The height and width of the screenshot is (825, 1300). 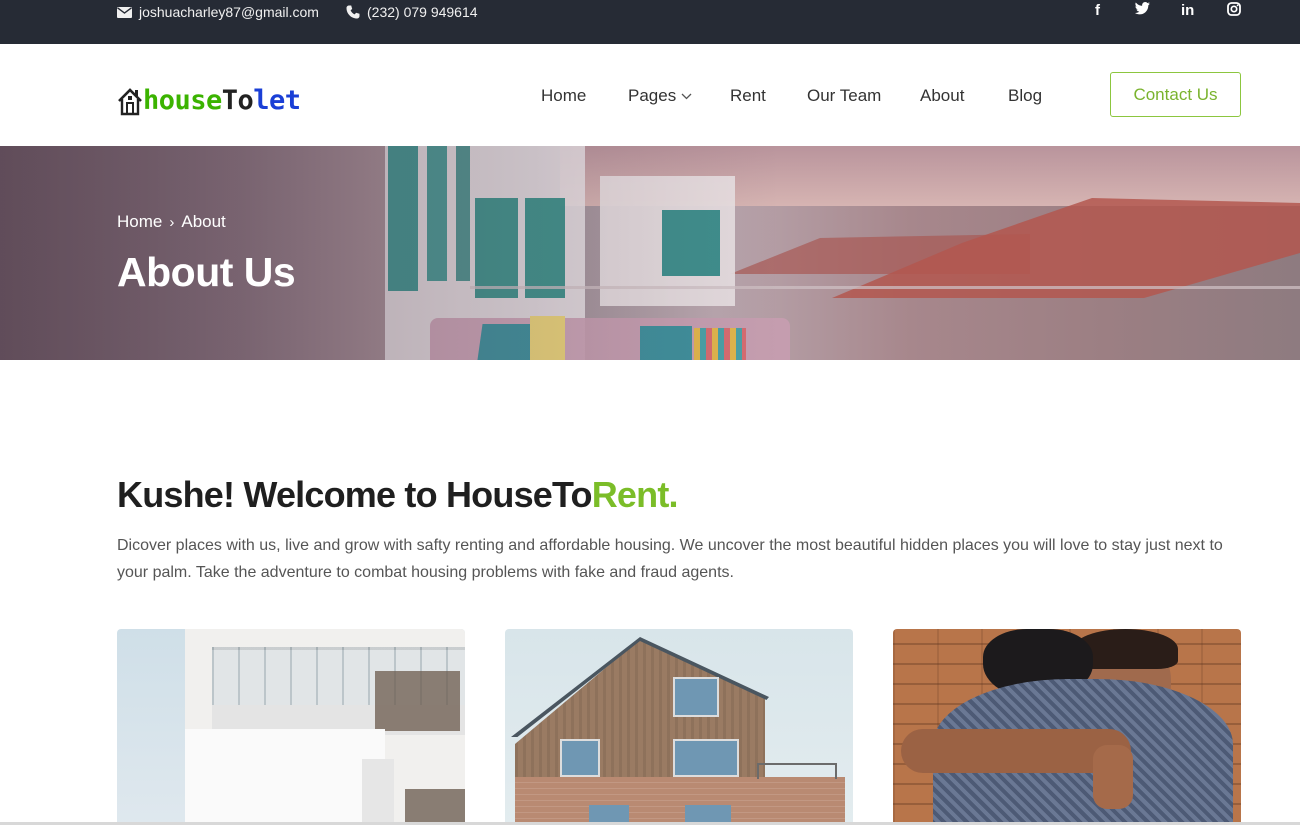 I want to click on breadcrumb: Home › About, so click(x=171, y=222).